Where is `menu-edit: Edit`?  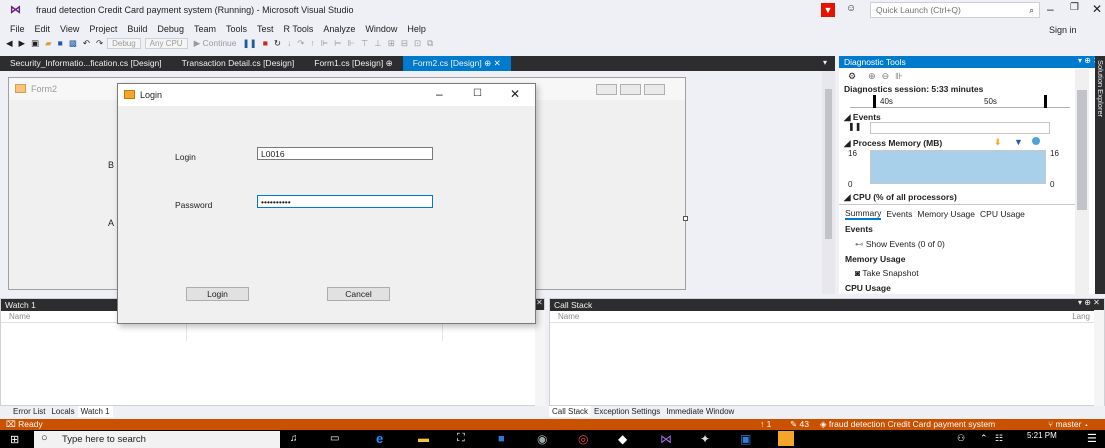
menu-edit: Edit is located at coordinates (43, 29).